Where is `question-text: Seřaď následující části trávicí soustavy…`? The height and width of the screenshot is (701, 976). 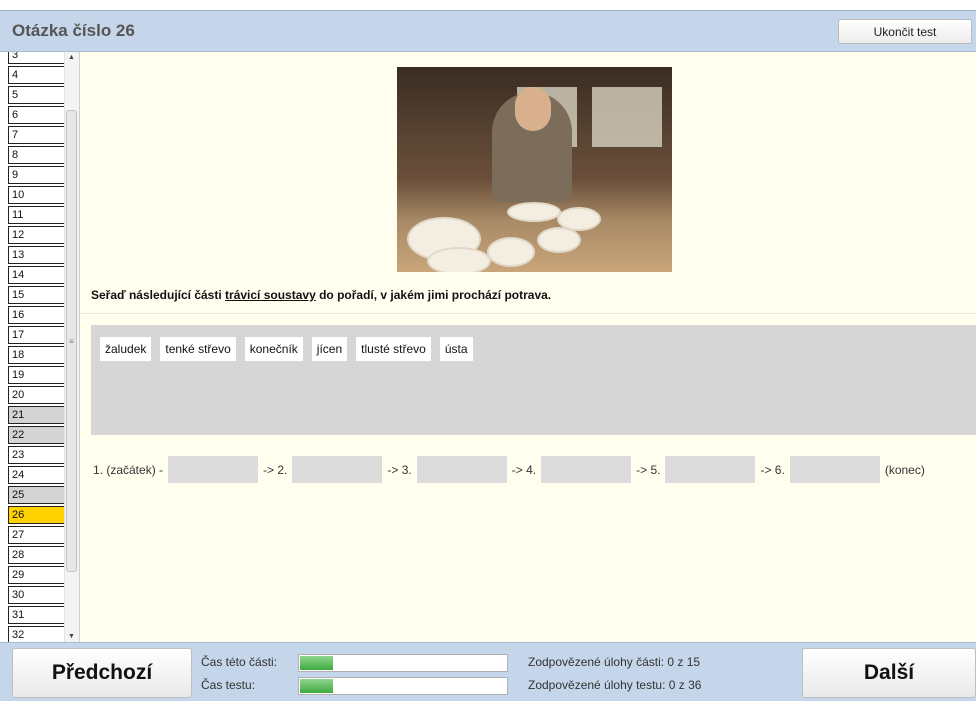
question-text: Seřaď následující části trávicí soustavy… is located at coordinates (321, 295).